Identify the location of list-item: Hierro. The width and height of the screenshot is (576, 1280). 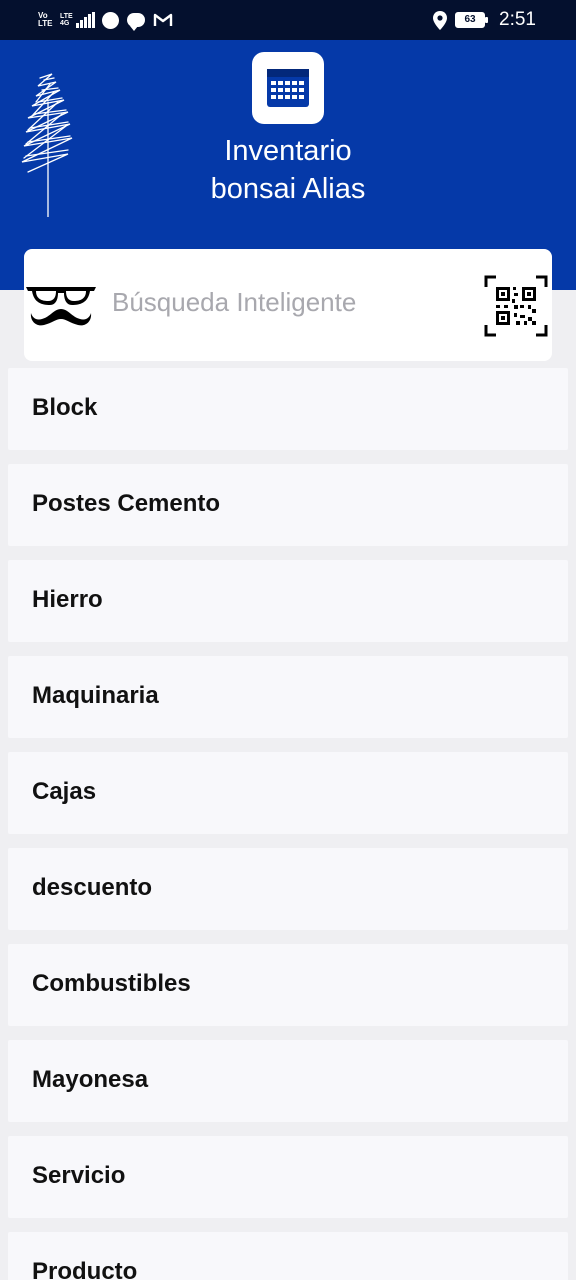
(288, 601).